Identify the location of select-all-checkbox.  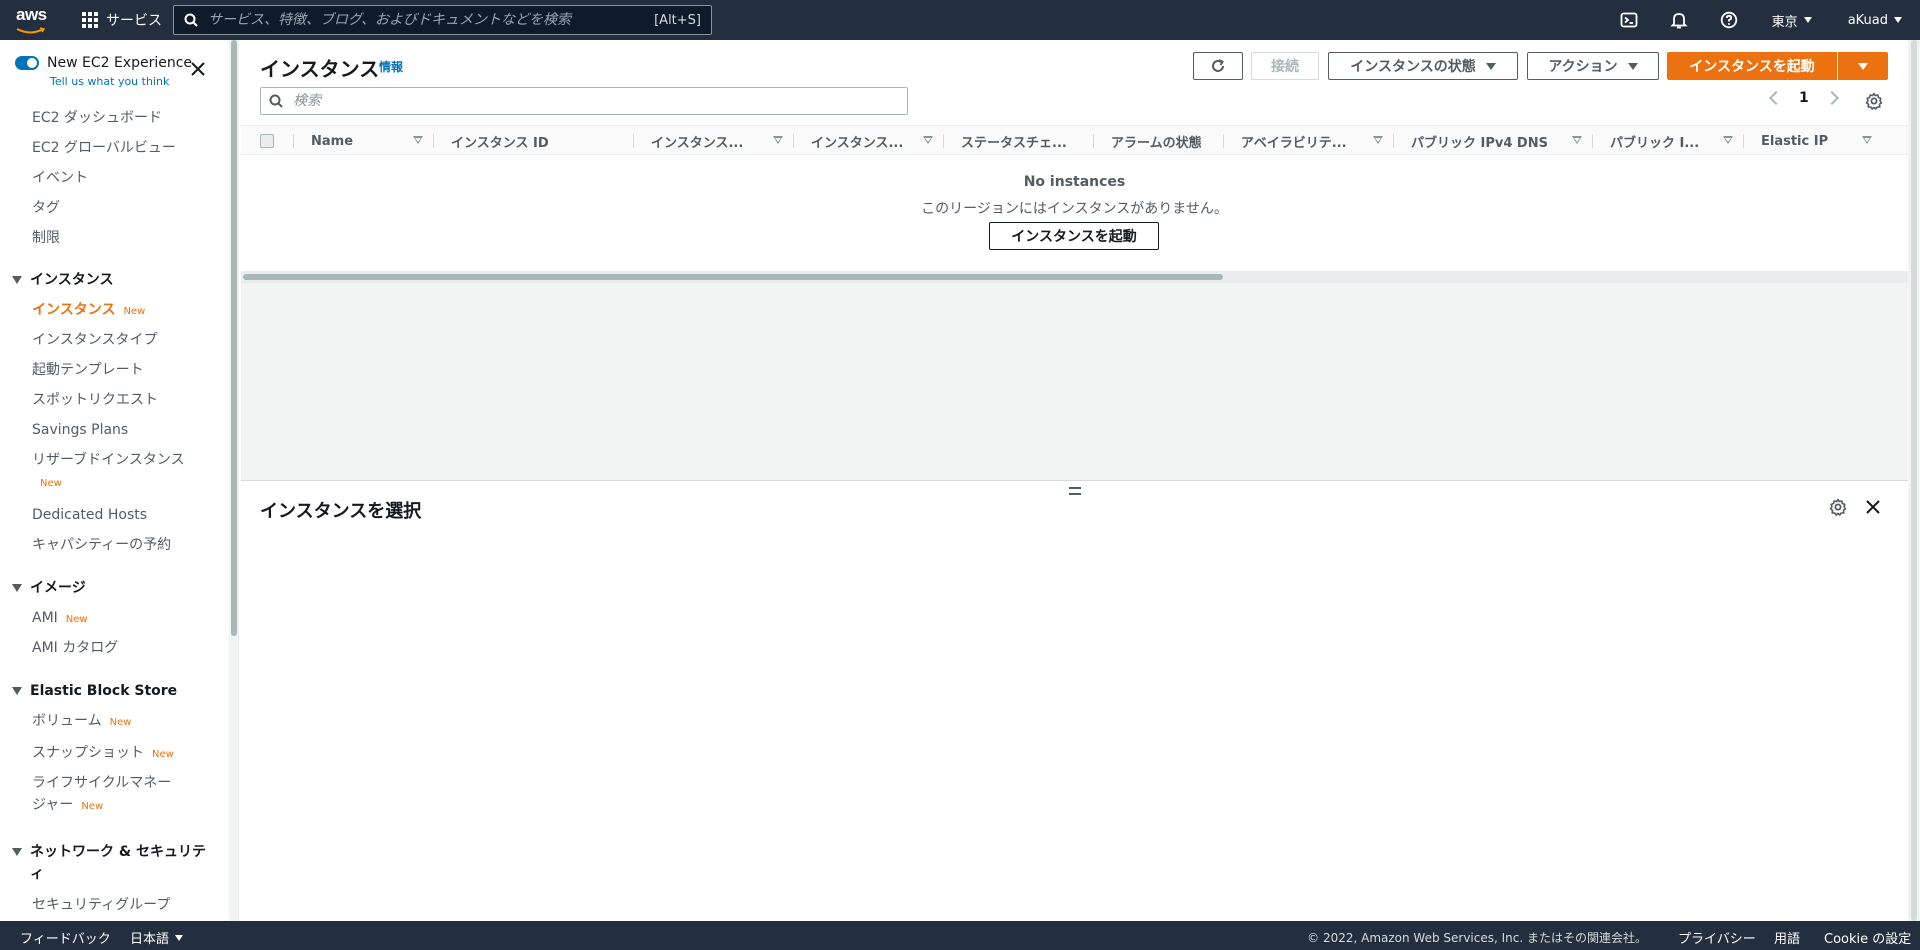
(267, 141).